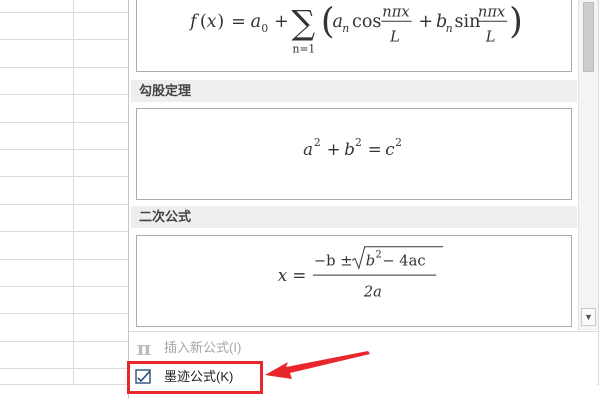 The height and width of the screenshot is (399, 599). I want to click on pi-icon: π, so click(144, 348).